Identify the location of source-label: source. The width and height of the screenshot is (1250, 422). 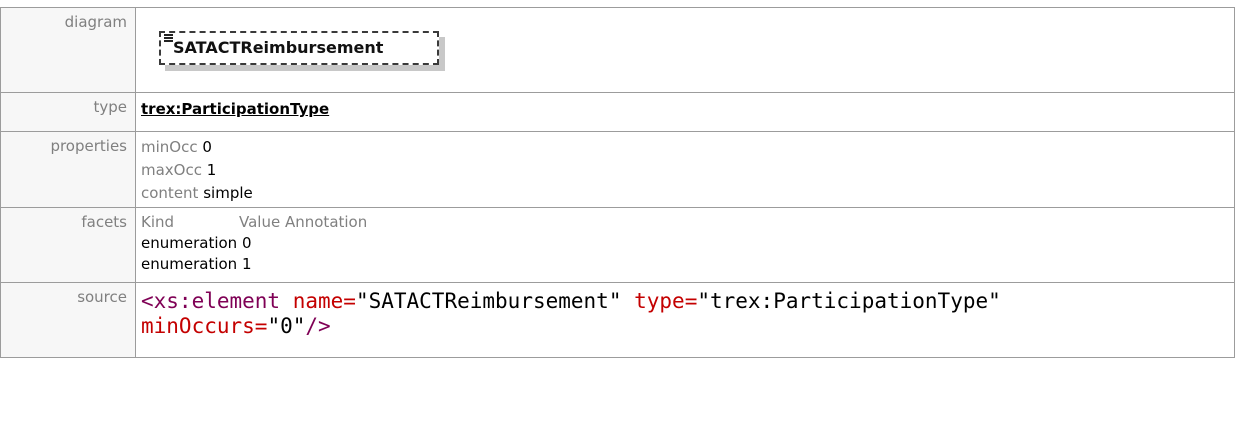
(68, 320).